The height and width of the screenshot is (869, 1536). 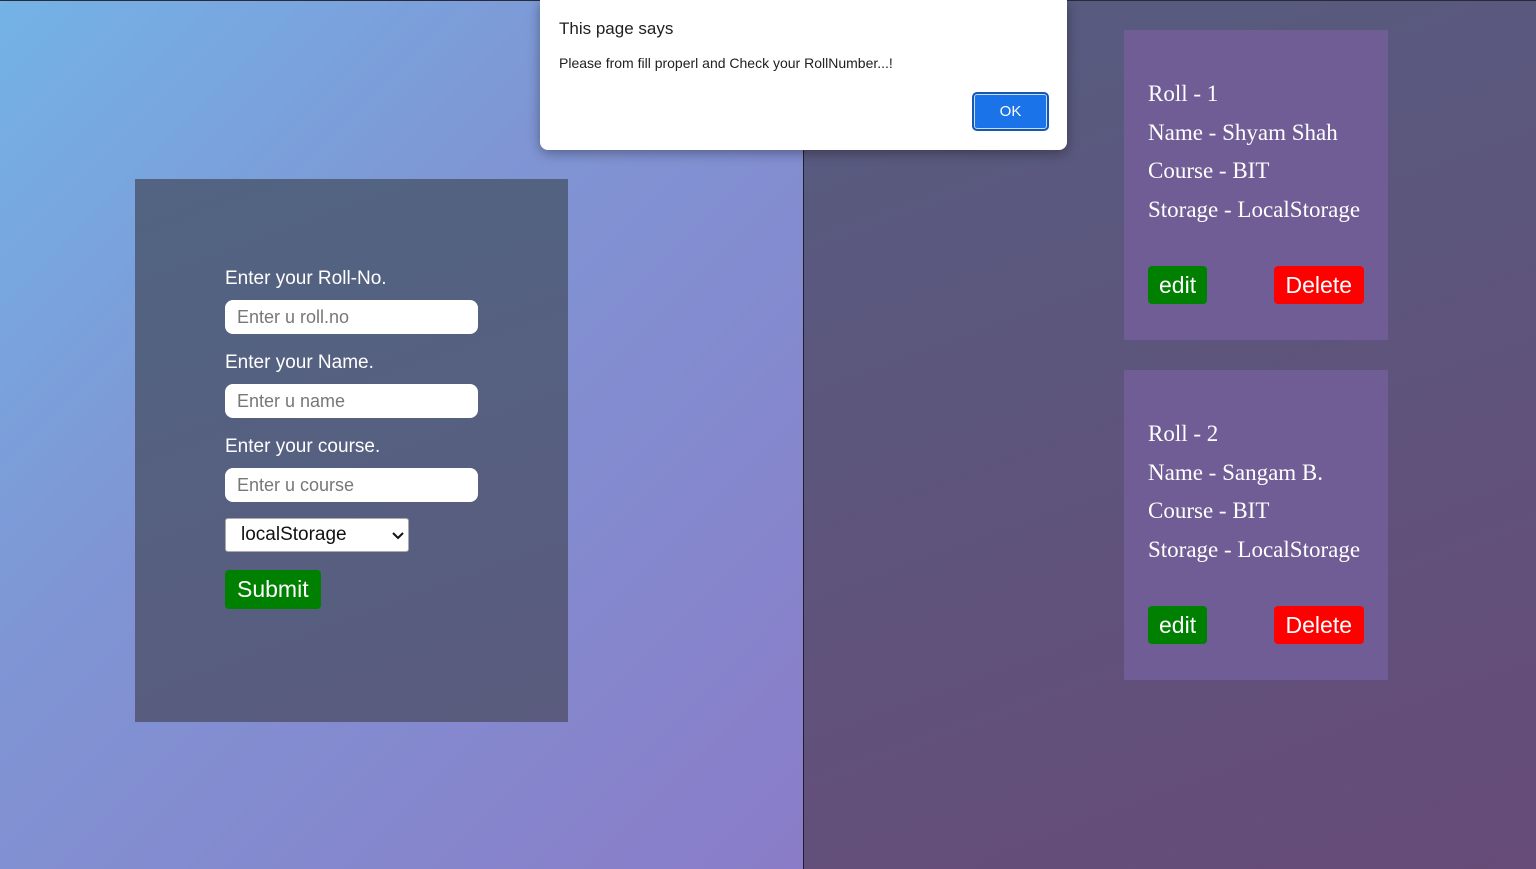 What do you see at coordinates (294, 534) in the screenshot?
I see `storage-select-value: localStorage` at bounding box center [294, 534].